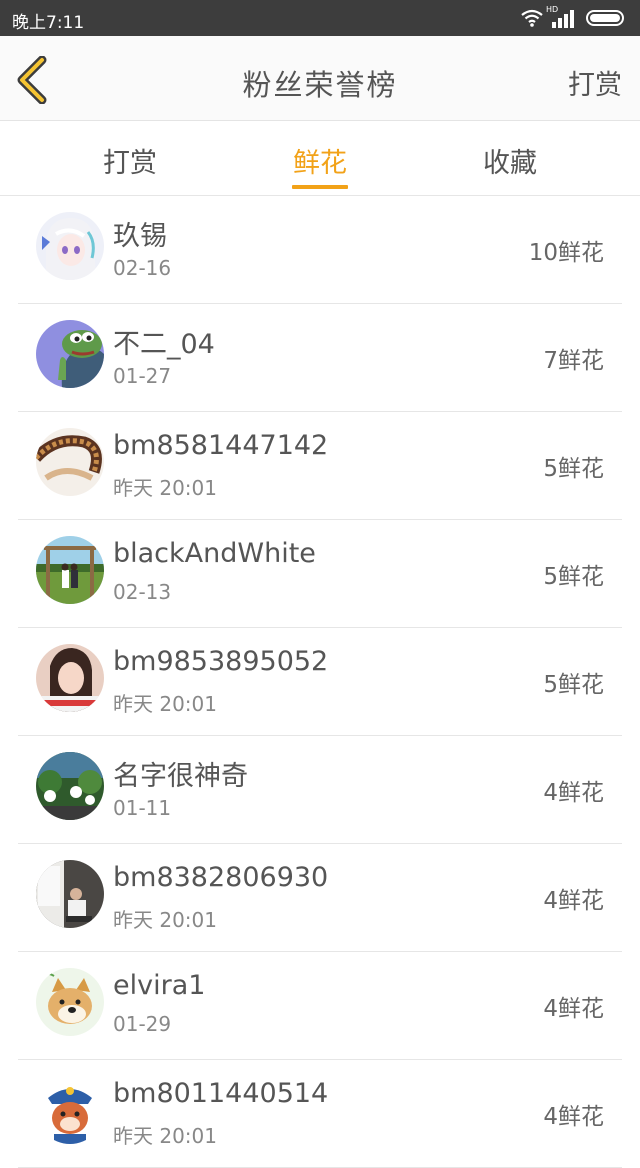 The image size is (640, 1168). Describe the element at coordinates (48, 23) in the screenshot. I see `status-time: 晚上7:11` at that location.